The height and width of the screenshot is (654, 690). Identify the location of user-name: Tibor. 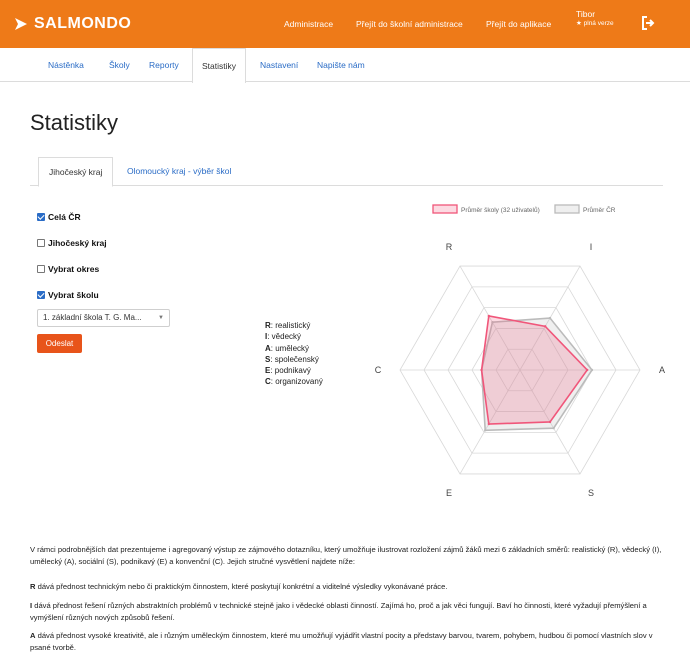
(586, 14).